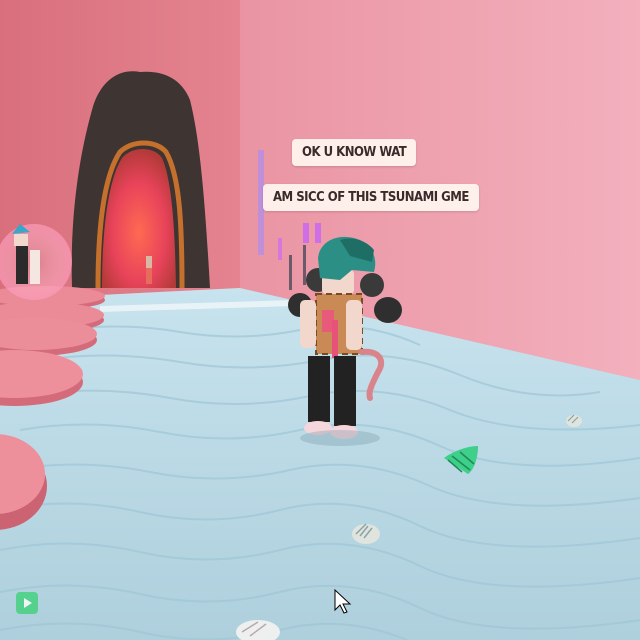 Image resolution: width=640 pixels, height=640 pixels. I want to click on chat-bubble: OK U KNOW WAT, so click(354, 152).